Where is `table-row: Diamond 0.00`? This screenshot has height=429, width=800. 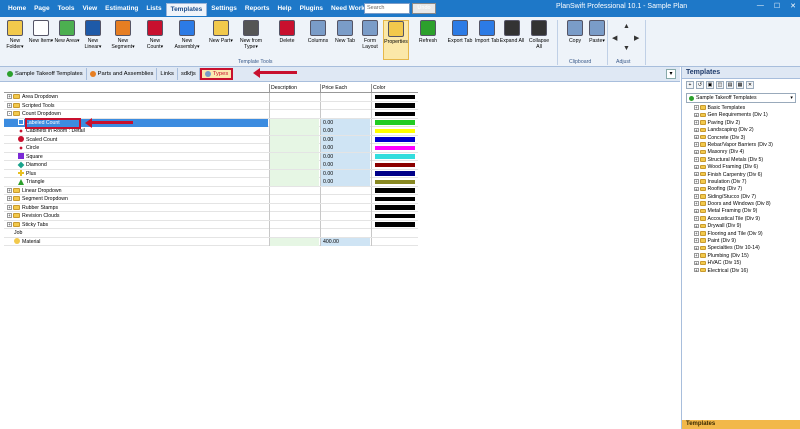
table-row: Diamond 0.00 is located at coordinates (211, 165).